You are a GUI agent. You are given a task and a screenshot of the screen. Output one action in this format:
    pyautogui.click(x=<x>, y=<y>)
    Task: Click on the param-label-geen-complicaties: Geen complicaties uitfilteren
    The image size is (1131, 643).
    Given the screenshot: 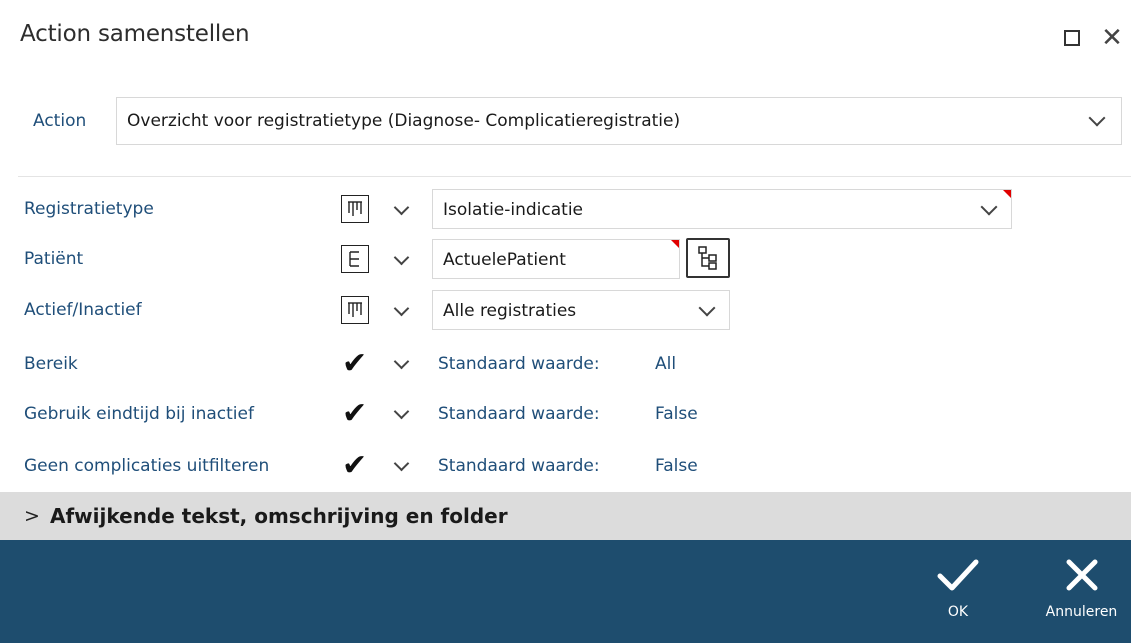 What is the action you would take?
    pyautogui.click(x=147, y=466)
    